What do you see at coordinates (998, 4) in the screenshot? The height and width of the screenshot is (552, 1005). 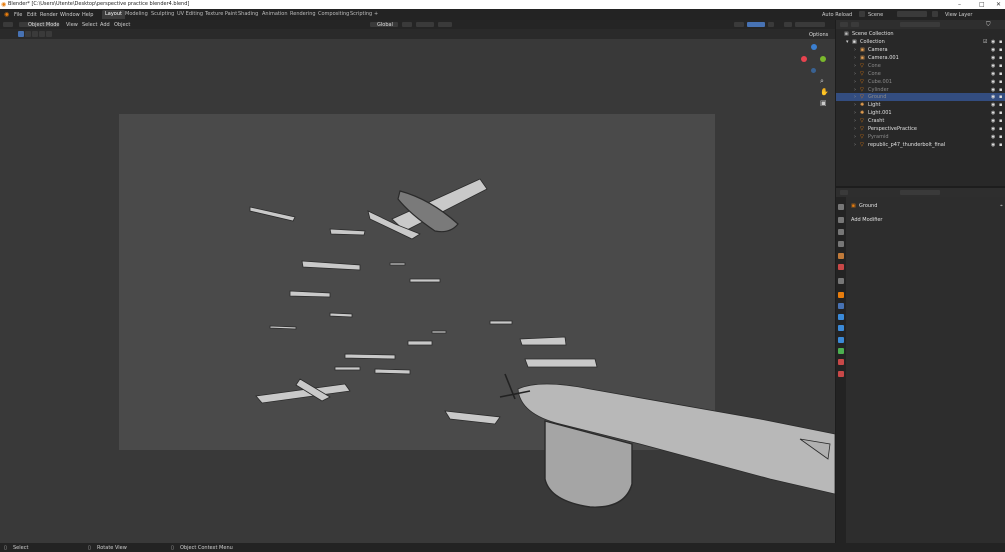 I see `close-button: ✕` at bounding box center [998, 4].